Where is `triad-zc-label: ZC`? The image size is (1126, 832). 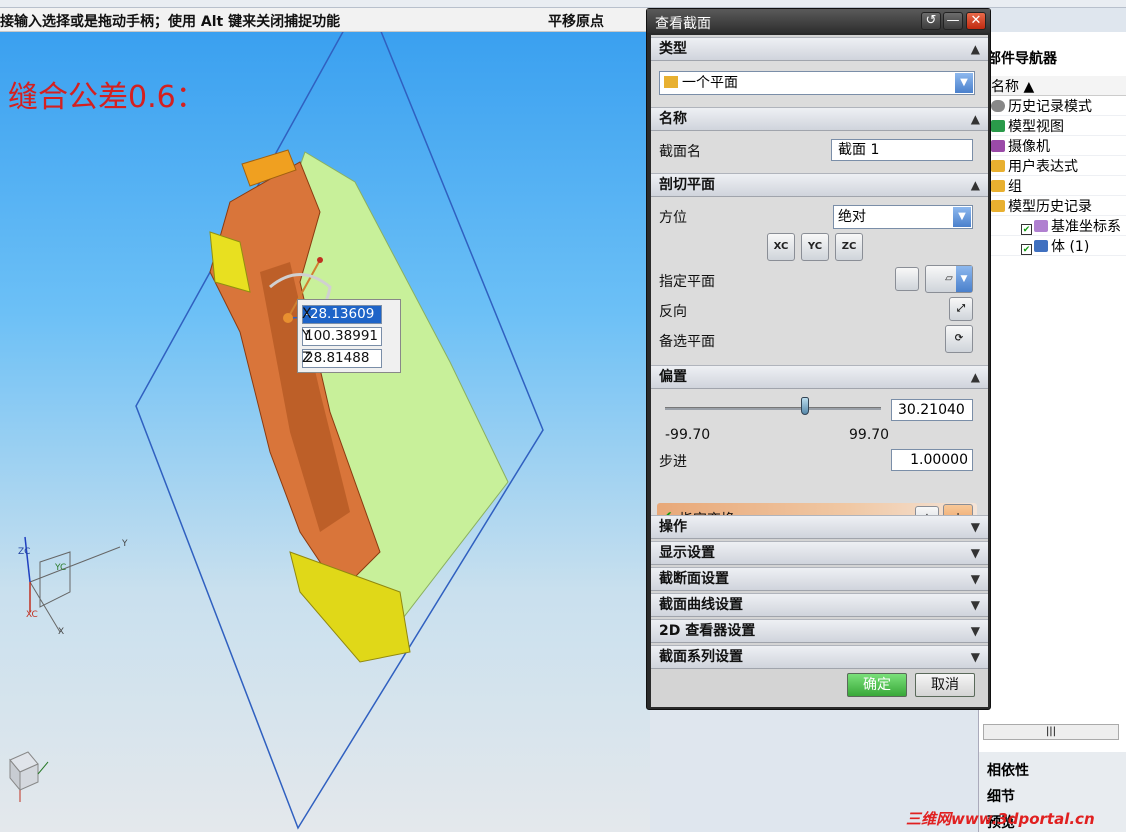 triad-zc-label: ZC is located at coordinates (24, 552).